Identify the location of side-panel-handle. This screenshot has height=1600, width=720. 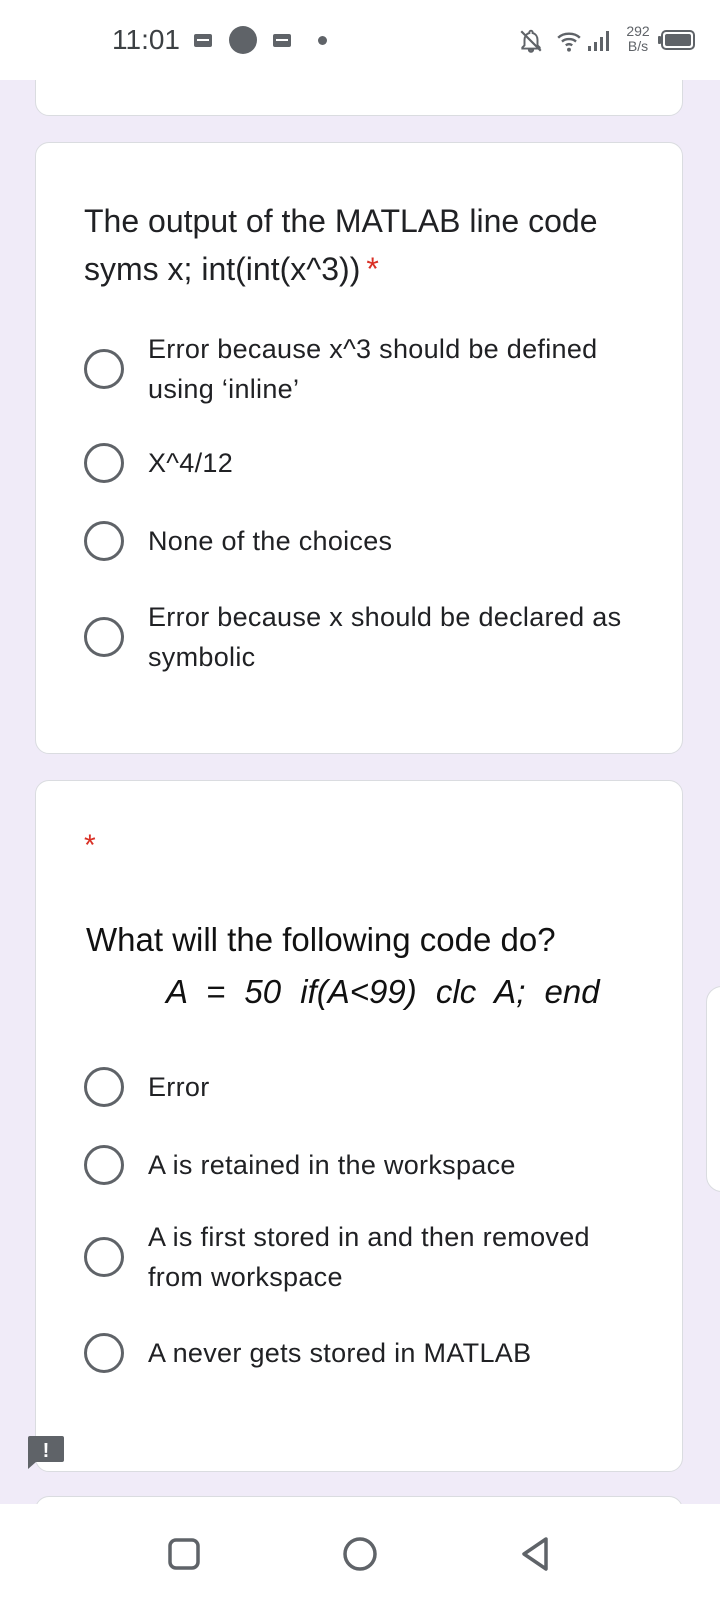
(713, 1089).